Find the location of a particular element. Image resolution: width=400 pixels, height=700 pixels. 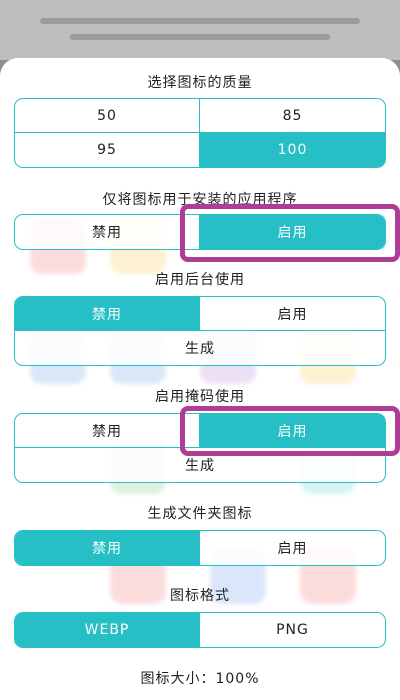

background-toggle: 禁用 启用 生成 is located at coordinates (200, 331).